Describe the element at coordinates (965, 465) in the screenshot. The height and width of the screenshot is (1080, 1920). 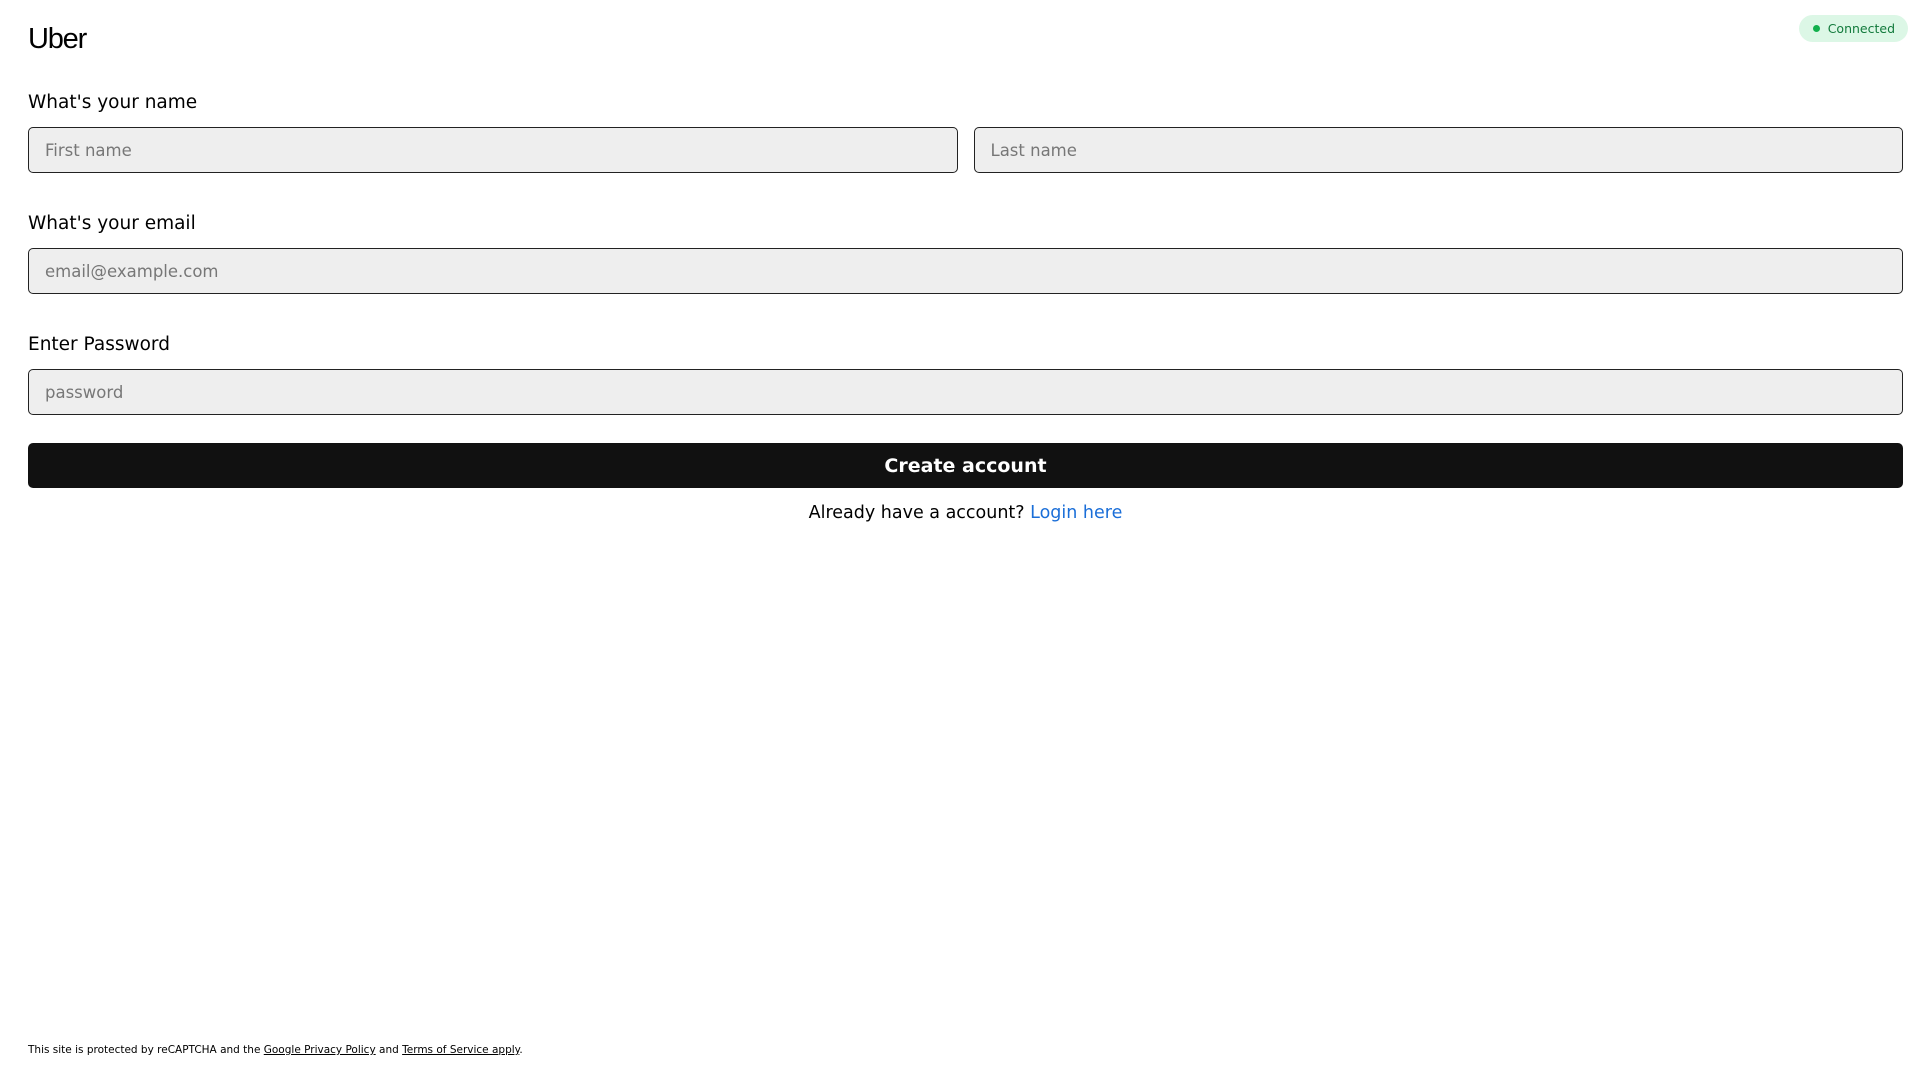
I see `create-account-button: Create account` at that location.